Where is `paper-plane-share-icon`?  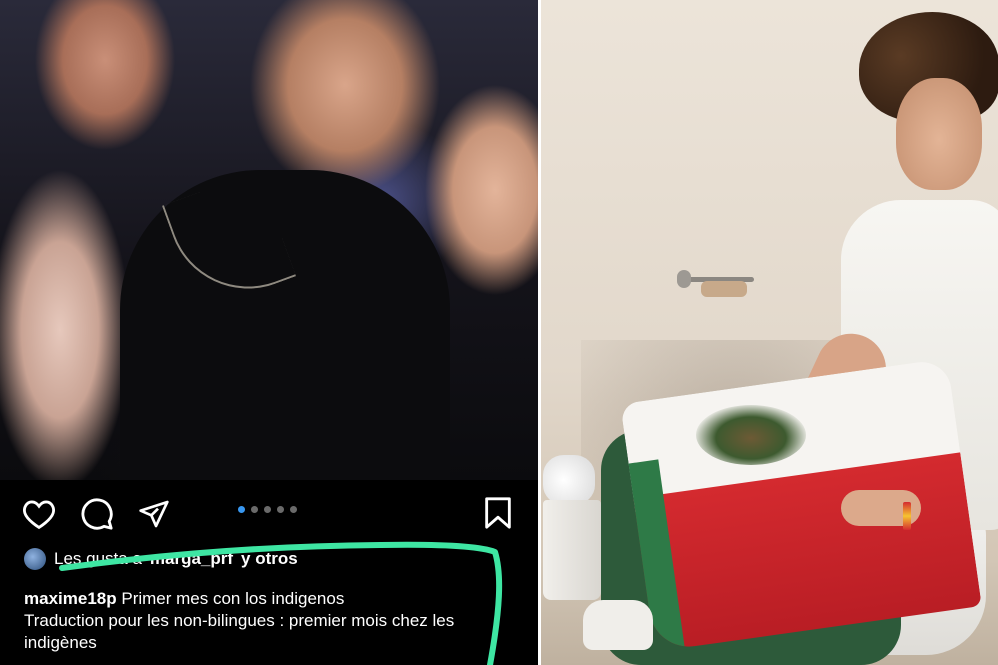
paper-plane-share-icon is located at coordinates (154, 514).